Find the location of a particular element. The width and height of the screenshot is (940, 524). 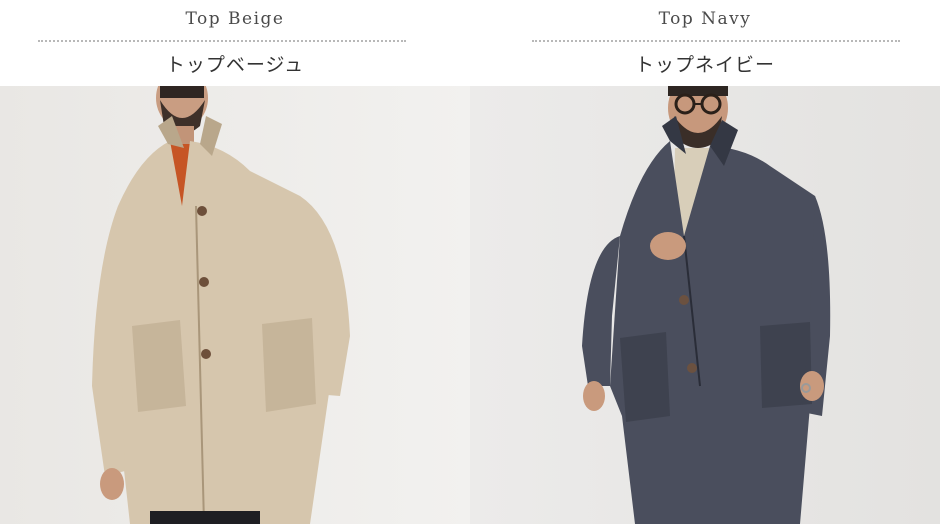

label-en-beige: Top Beige is located at coordinates (235, 19).